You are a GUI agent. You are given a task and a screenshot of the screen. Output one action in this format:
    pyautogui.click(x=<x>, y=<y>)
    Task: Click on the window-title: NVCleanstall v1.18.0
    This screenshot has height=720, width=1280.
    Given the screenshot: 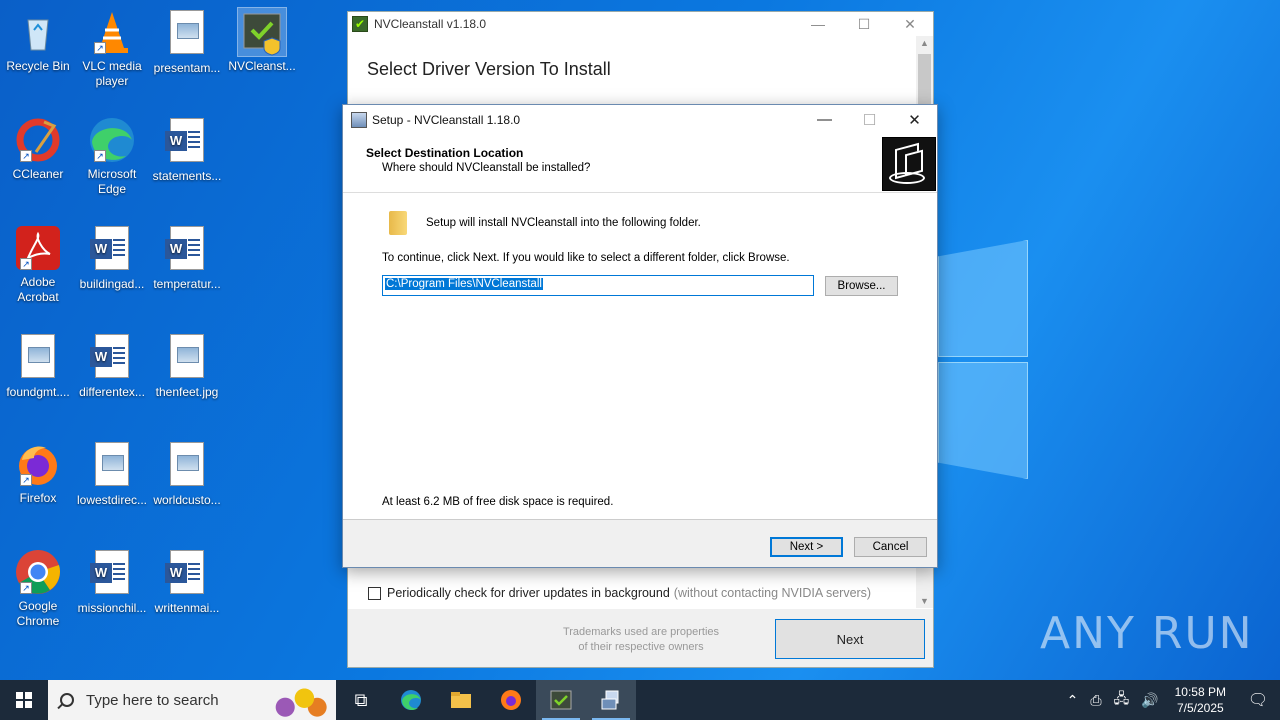 What is the action you would take?
    pyautogui.click(x=430, y=24)
    